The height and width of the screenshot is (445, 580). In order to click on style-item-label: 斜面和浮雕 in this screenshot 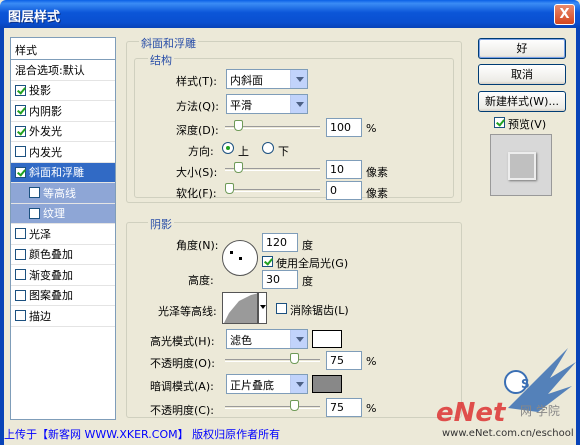, I will do `click(56, 173)`.